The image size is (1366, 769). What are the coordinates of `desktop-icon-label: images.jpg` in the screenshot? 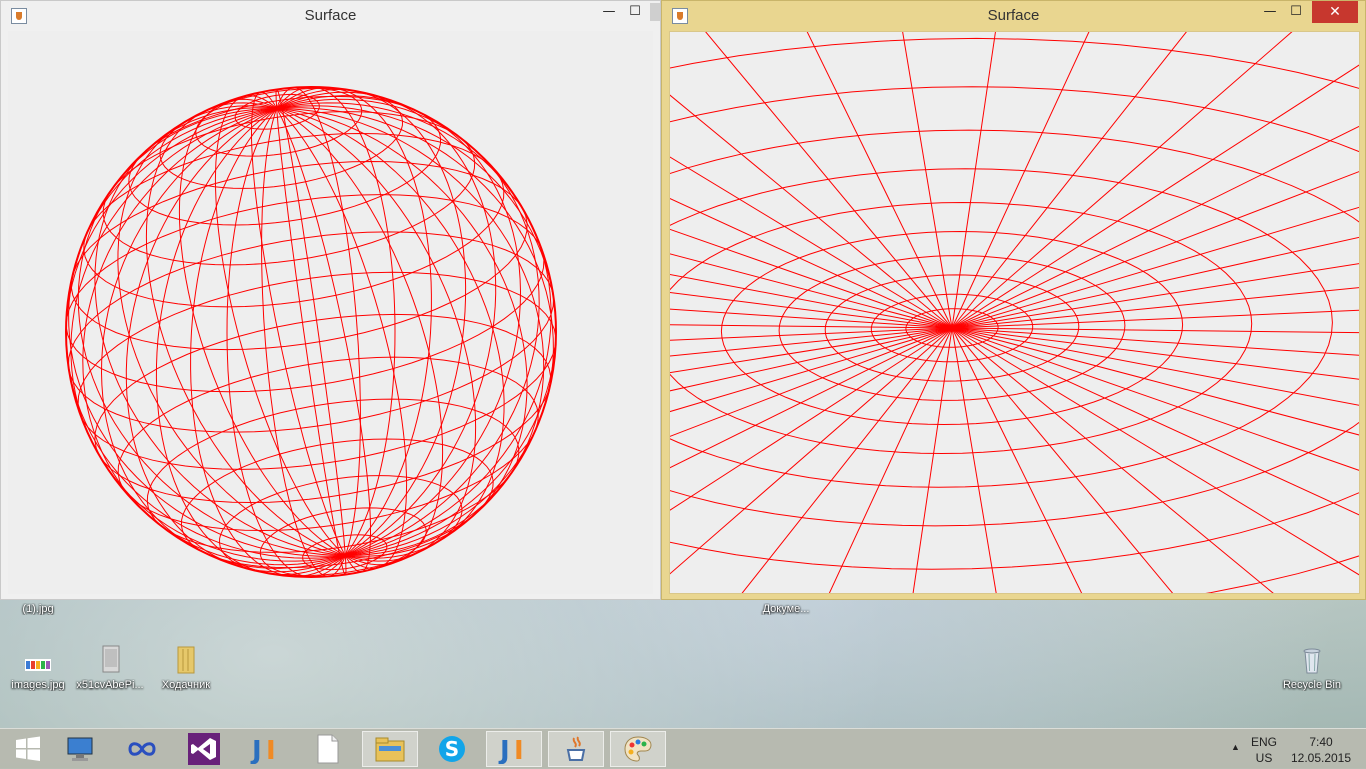 It's located at (38, 685).